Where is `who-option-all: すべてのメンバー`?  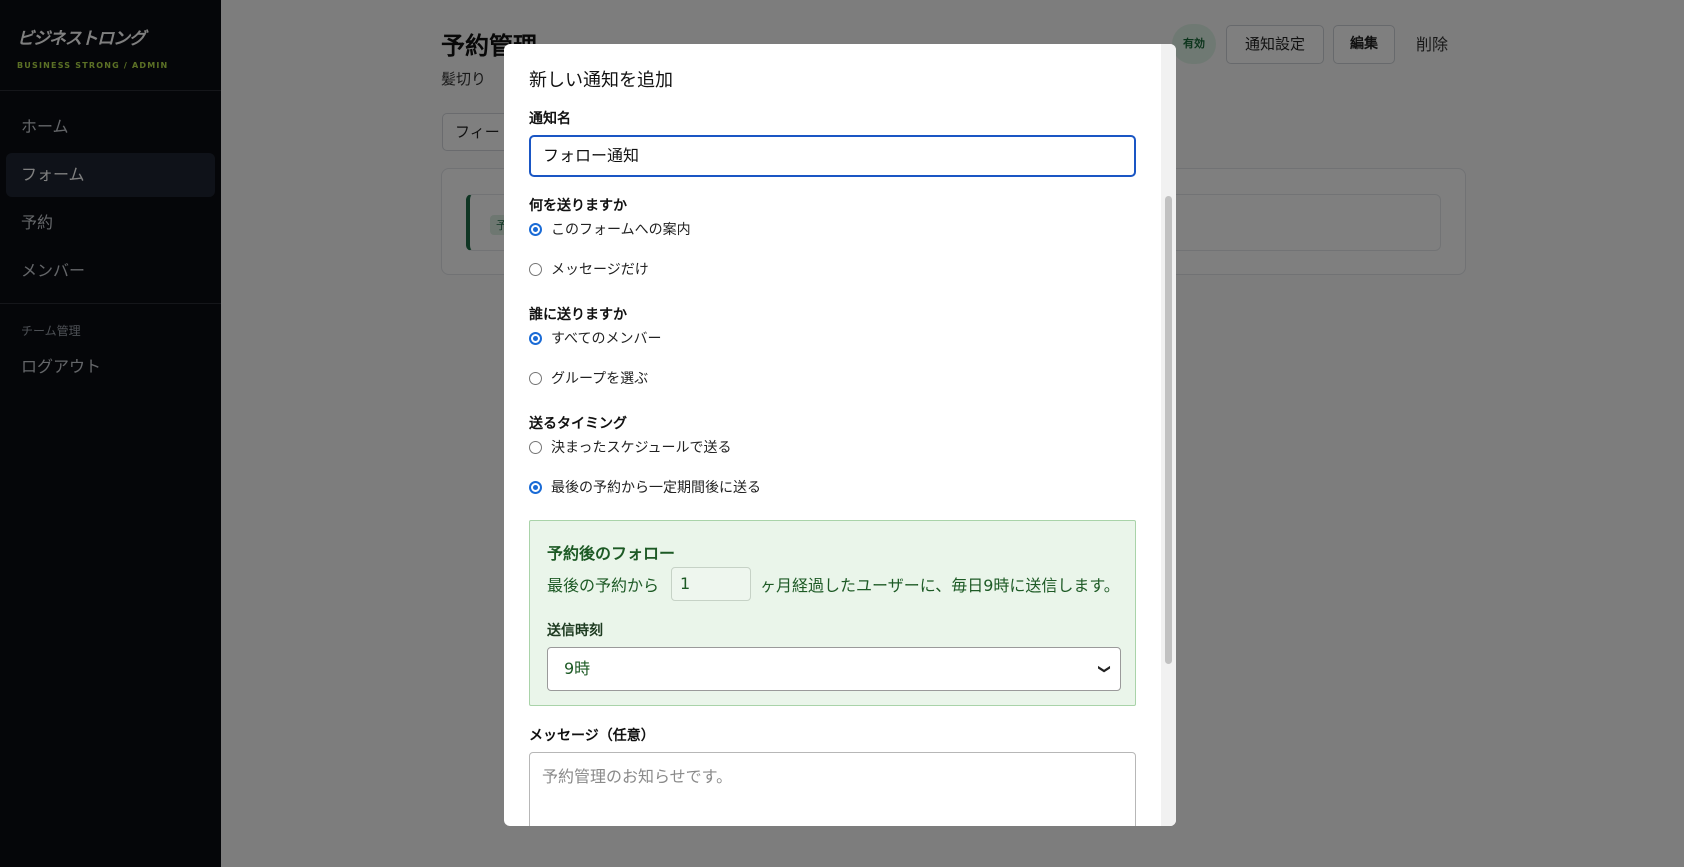 who-option-all: すべてのメンバー is located at coordinates (595, 338).